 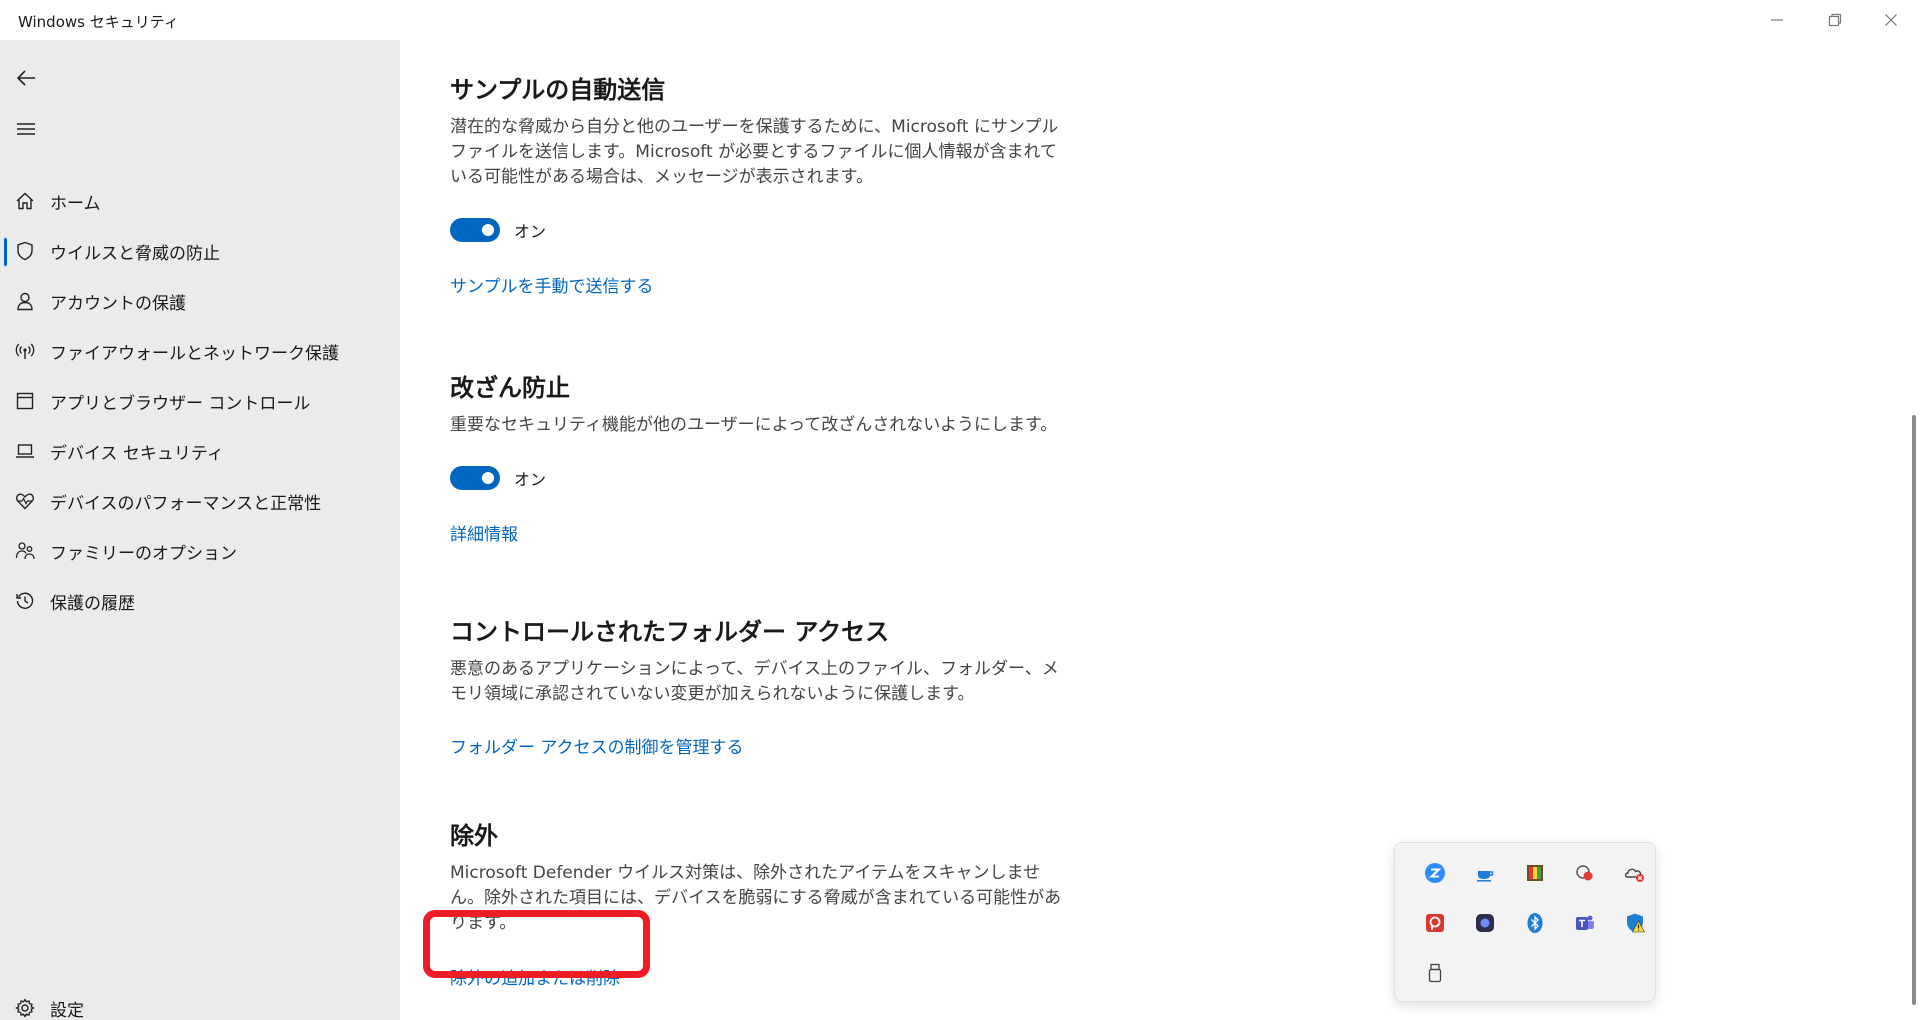 I want to click on close-icon, so click(x=1891, y=20).